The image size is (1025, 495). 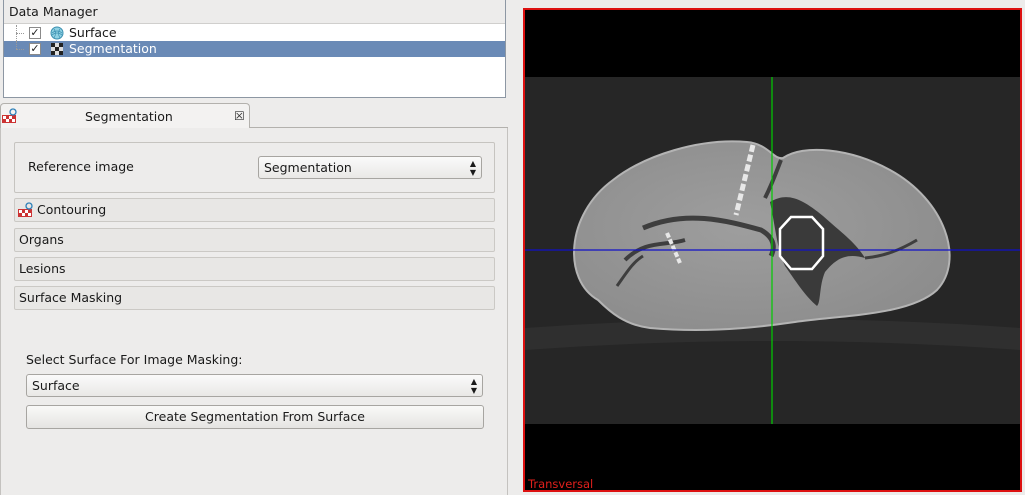 I want to click on tab-segmentation: Segmentation ☒, so click(x=125, y=115).